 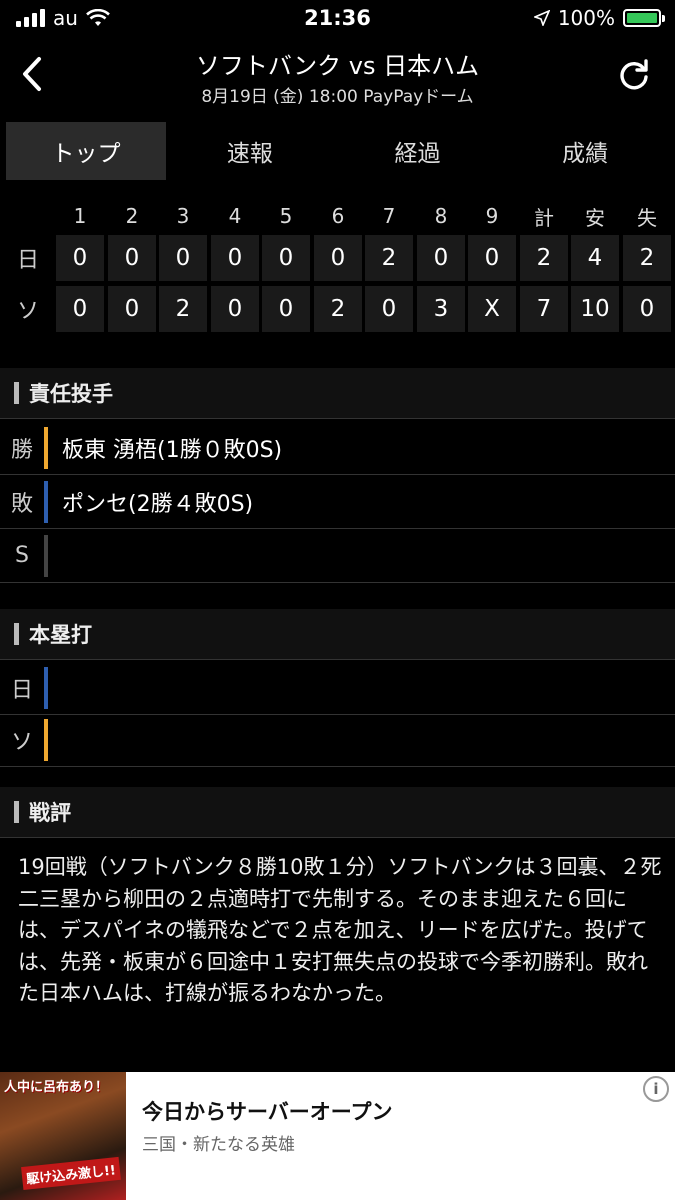 What do you see at coordinates (337, 688) in the screenshot?
I see `homerun-row-nipponham: 日` at bounding box center [337, 688].